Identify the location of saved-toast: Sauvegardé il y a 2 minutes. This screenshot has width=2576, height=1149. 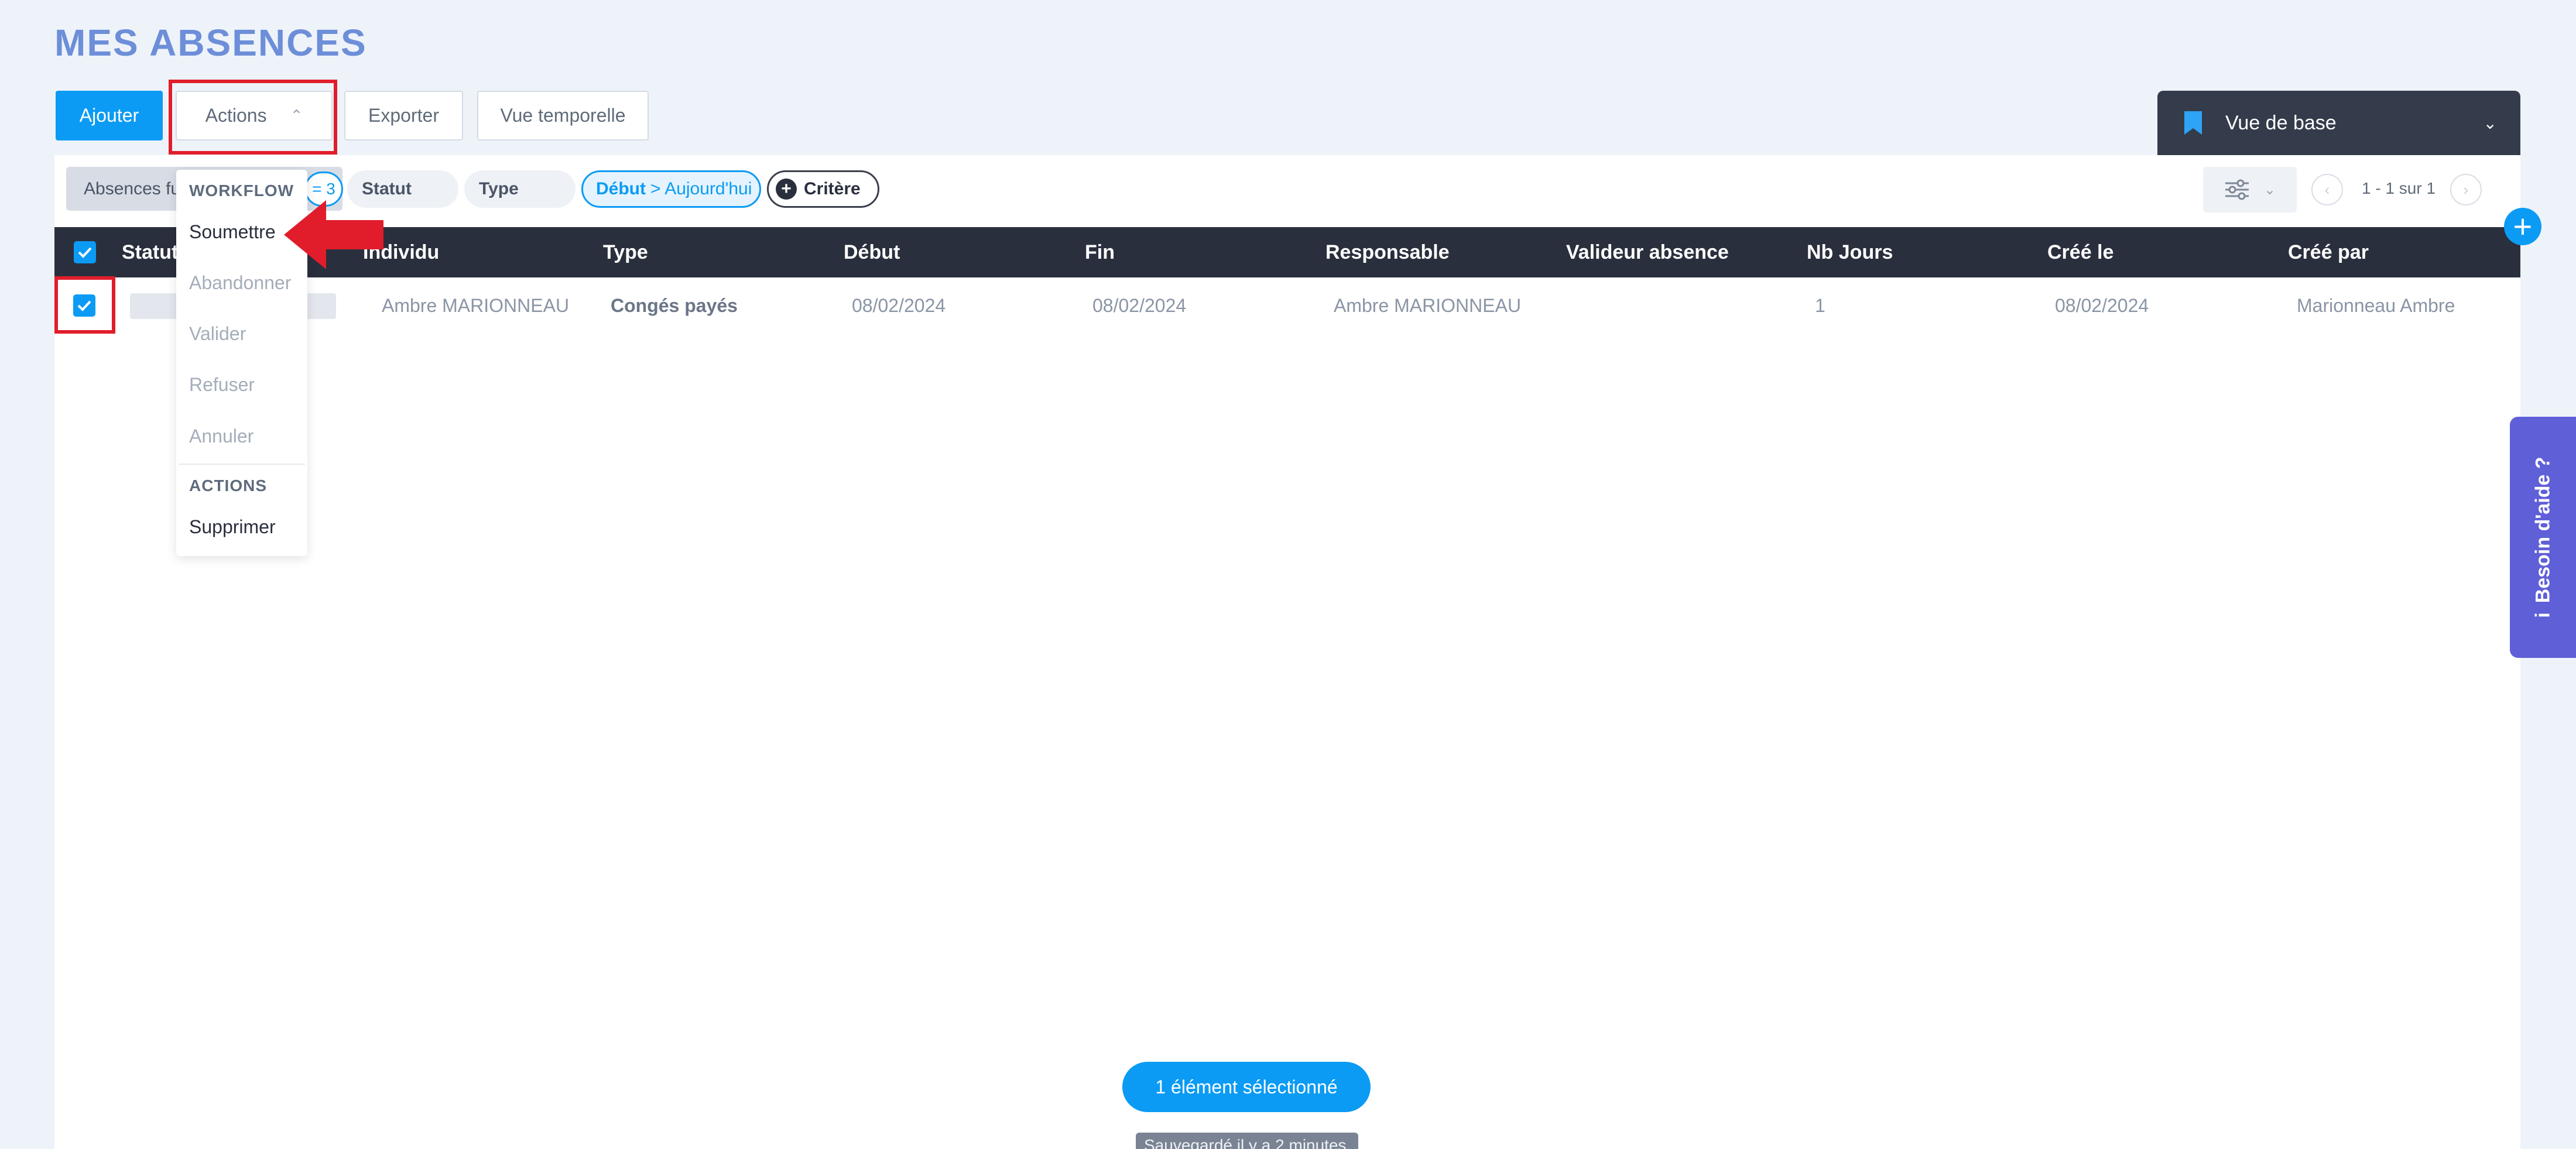
(1247, 1141).